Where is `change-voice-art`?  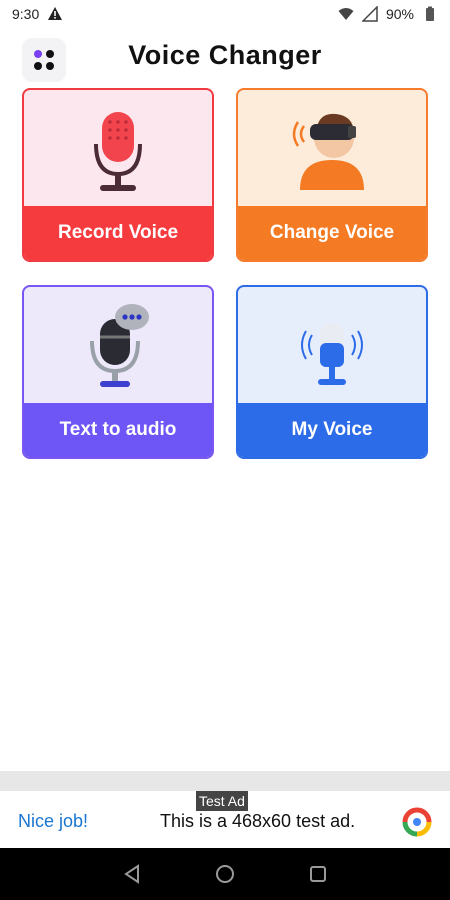 change-voice-art is located at coordinates (332, 150).